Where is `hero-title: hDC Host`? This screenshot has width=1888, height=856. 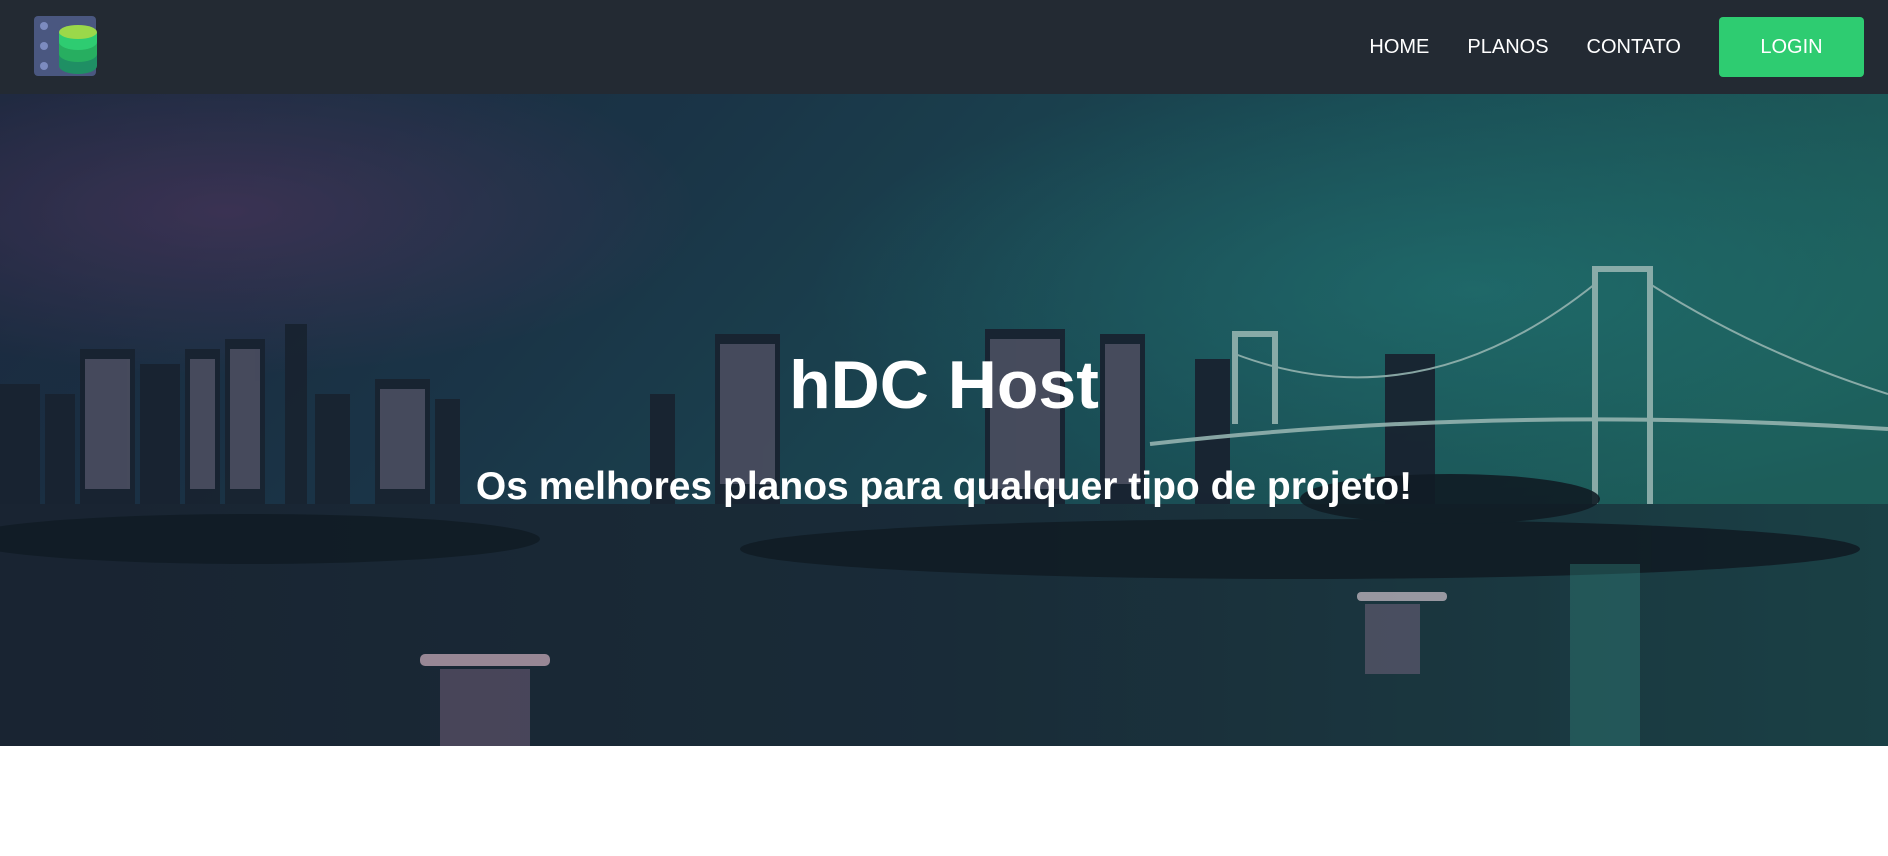
hero-title: hDC Host is located at coordinates (944, 384).